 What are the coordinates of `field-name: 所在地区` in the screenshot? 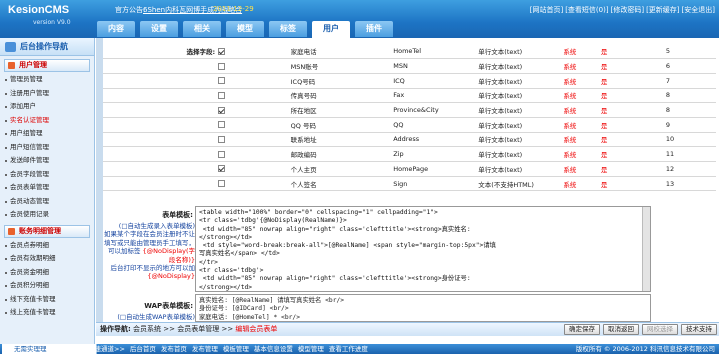 It's located at (342, 110).